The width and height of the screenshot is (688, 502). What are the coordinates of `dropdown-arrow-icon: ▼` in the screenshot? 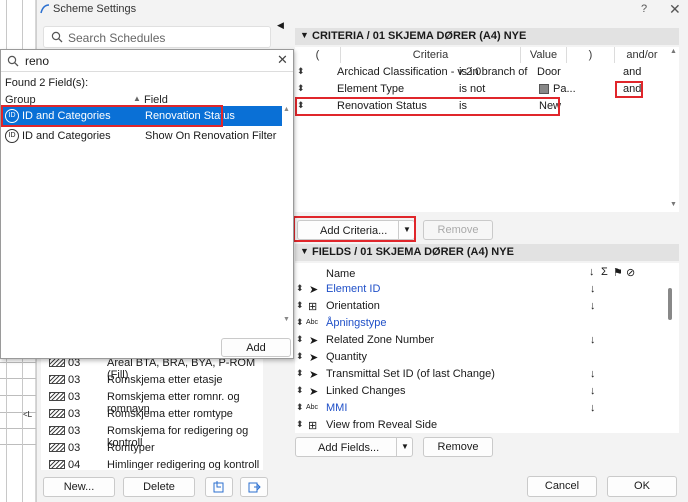 It's located at (404, 447).